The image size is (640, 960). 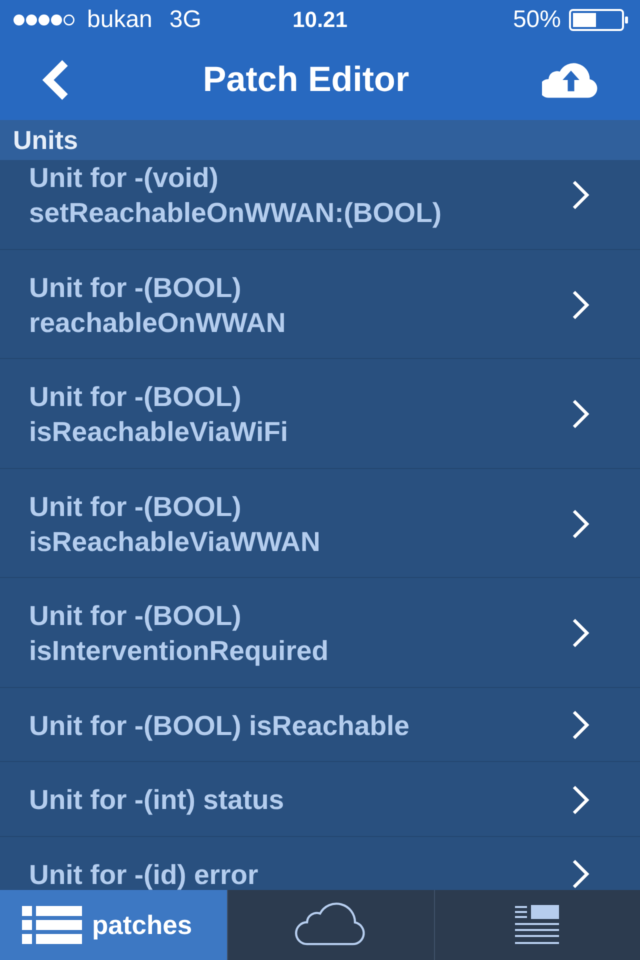 I want to click on newspaper-icon, so click(x=537, y=925).